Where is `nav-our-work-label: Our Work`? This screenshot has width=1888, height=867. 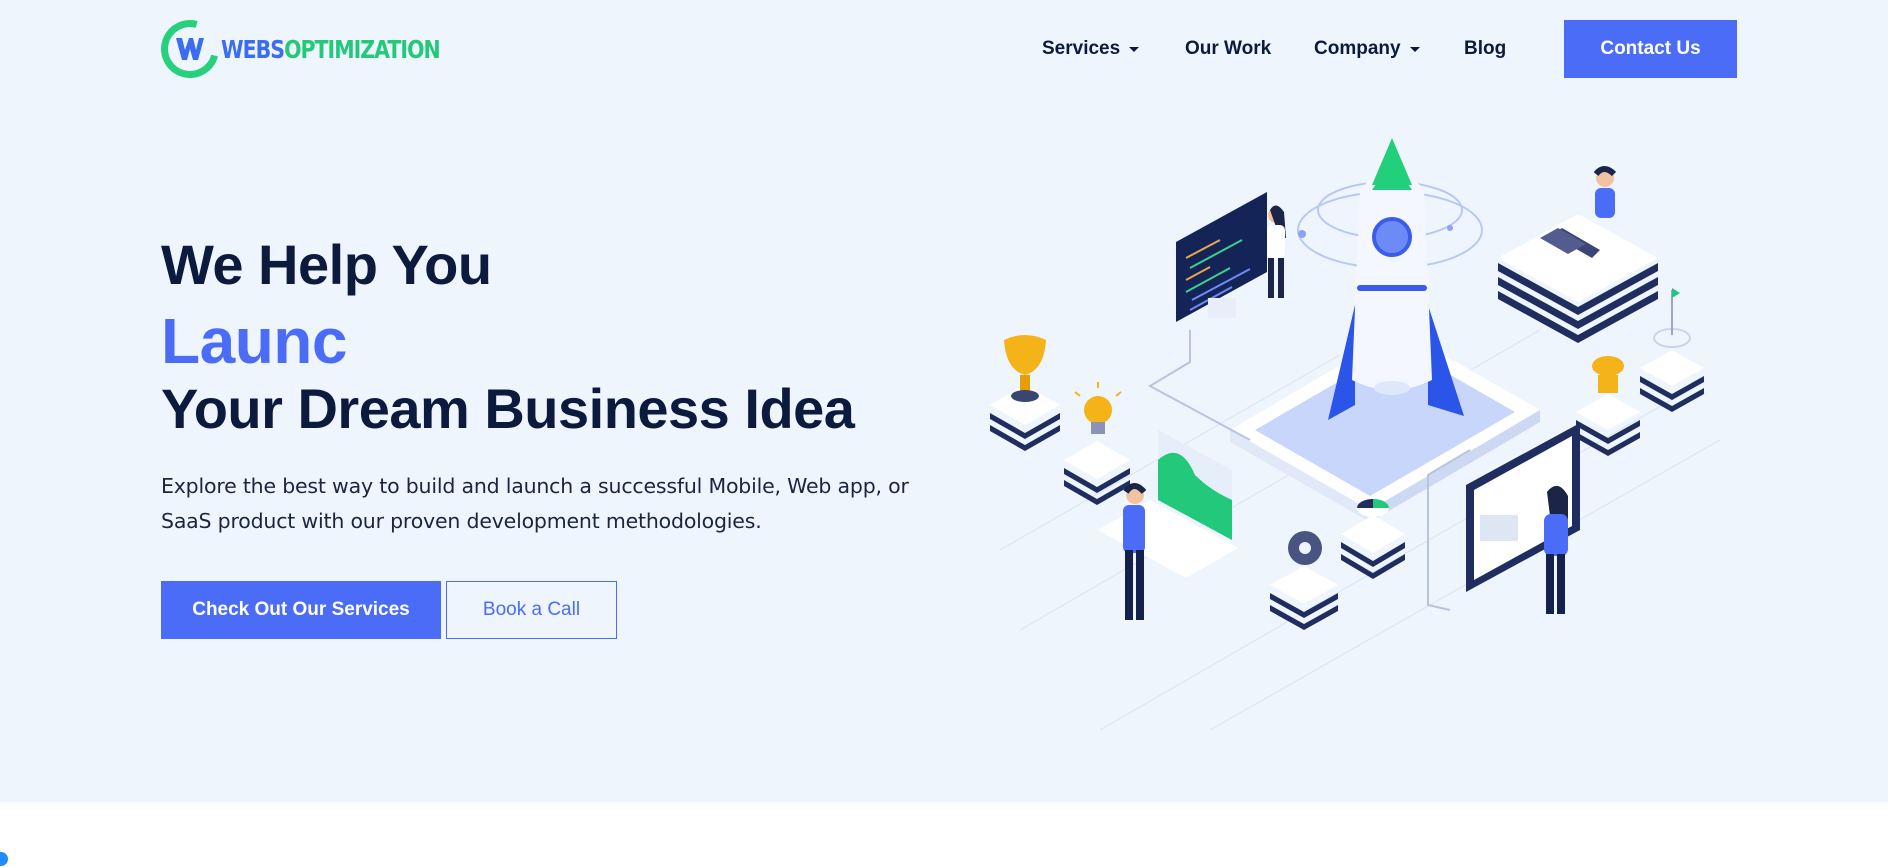 nav-our-work-label: Our Work is located at coordinates (1228, 48).